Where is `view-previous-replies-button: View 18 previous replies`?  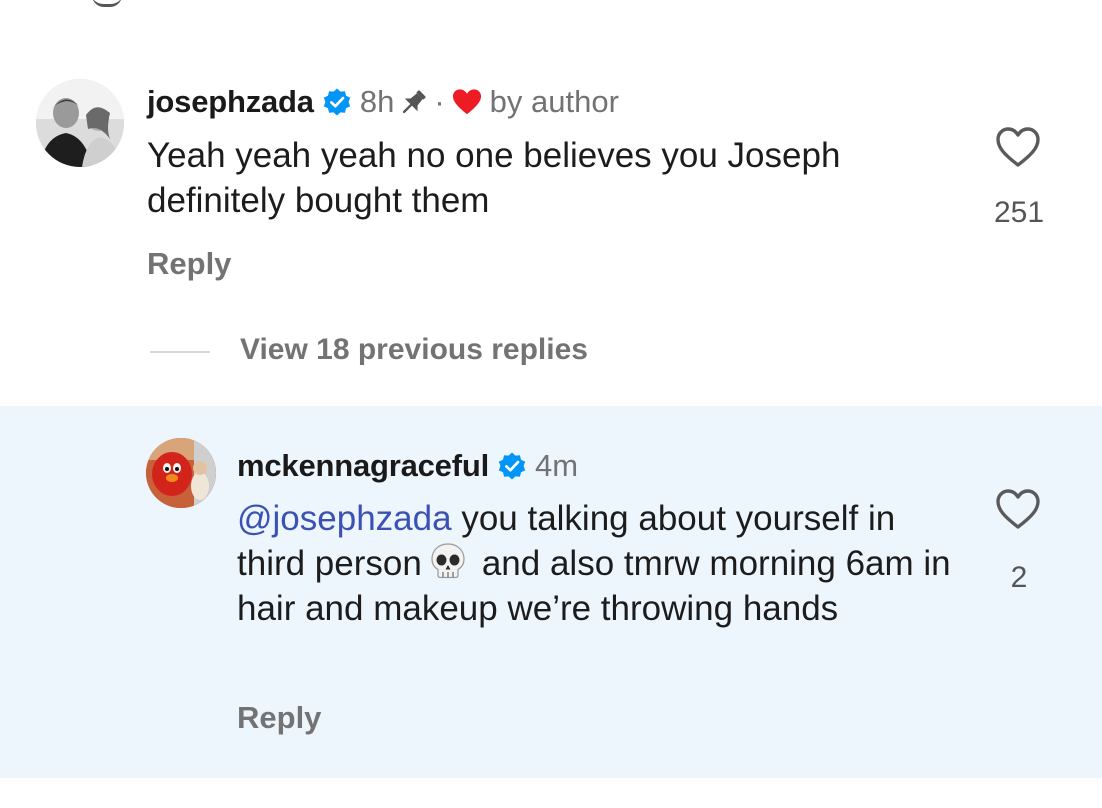
view-previous-replies-button: View 18 previous replies is located at coordinates (414, 350).